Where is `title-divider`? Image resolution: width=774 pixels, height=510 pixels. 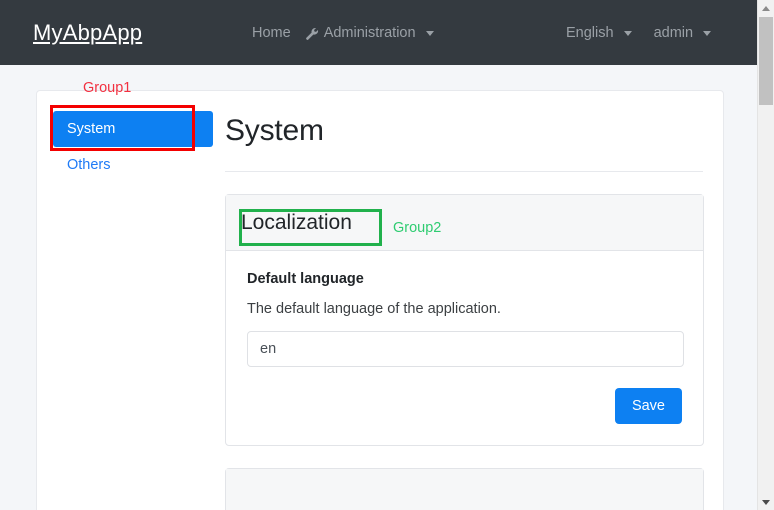
title-divider is located at coordinates (464, 171).